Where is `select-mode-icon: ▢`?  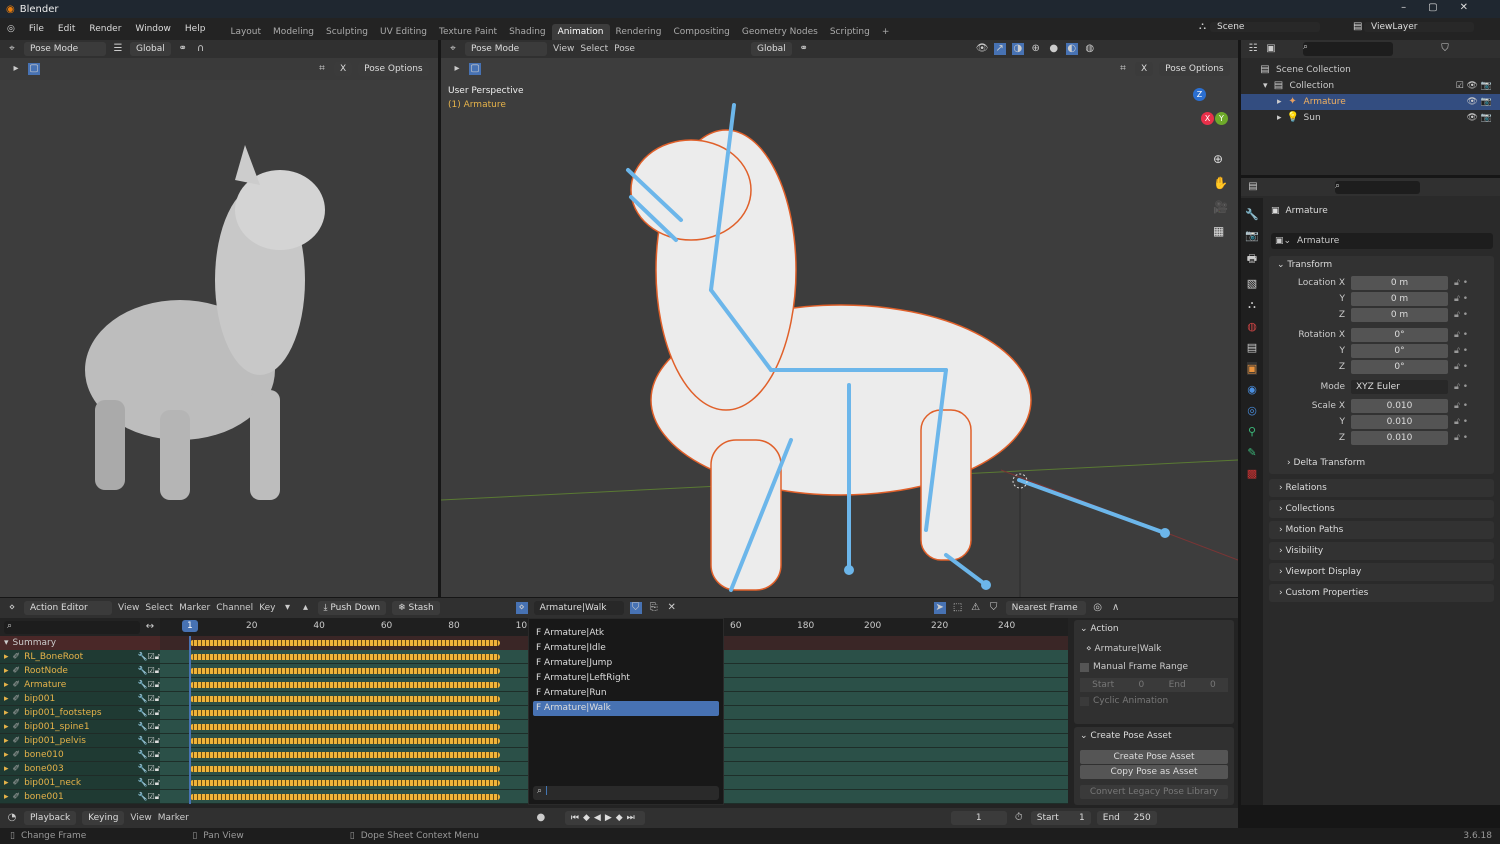 select-mode-icon: ▢ is located at coordinates (475, 69).